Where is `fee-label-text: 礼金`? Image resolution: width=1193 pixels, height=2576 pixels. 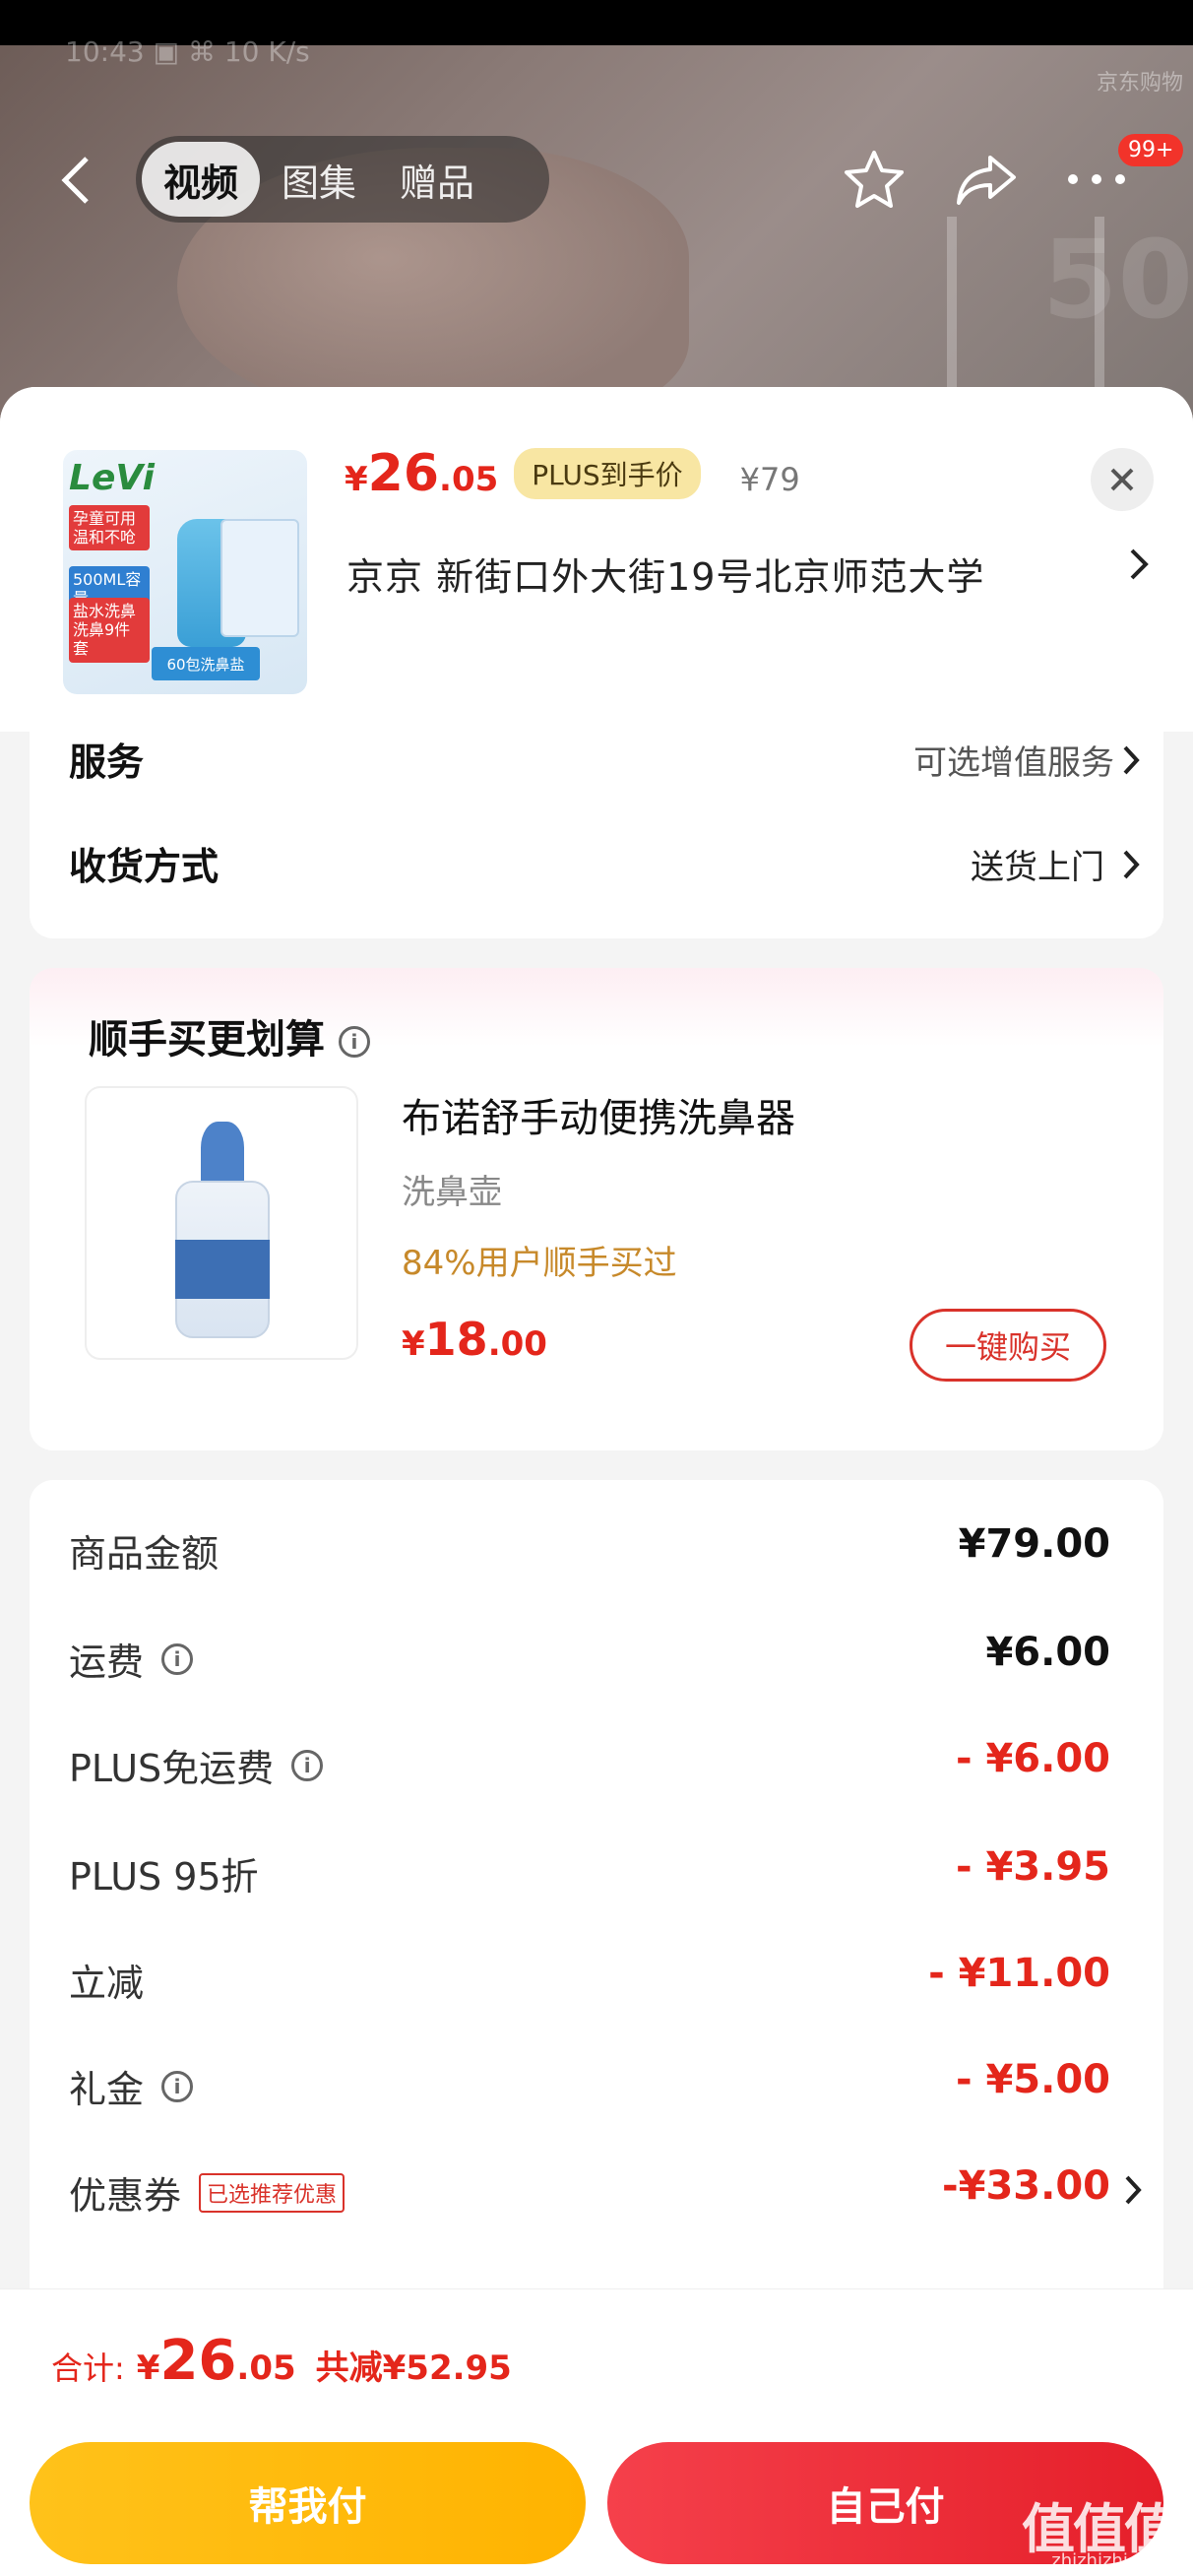 fee-label-text: 礼金 is located at coordinates (107, 2089).